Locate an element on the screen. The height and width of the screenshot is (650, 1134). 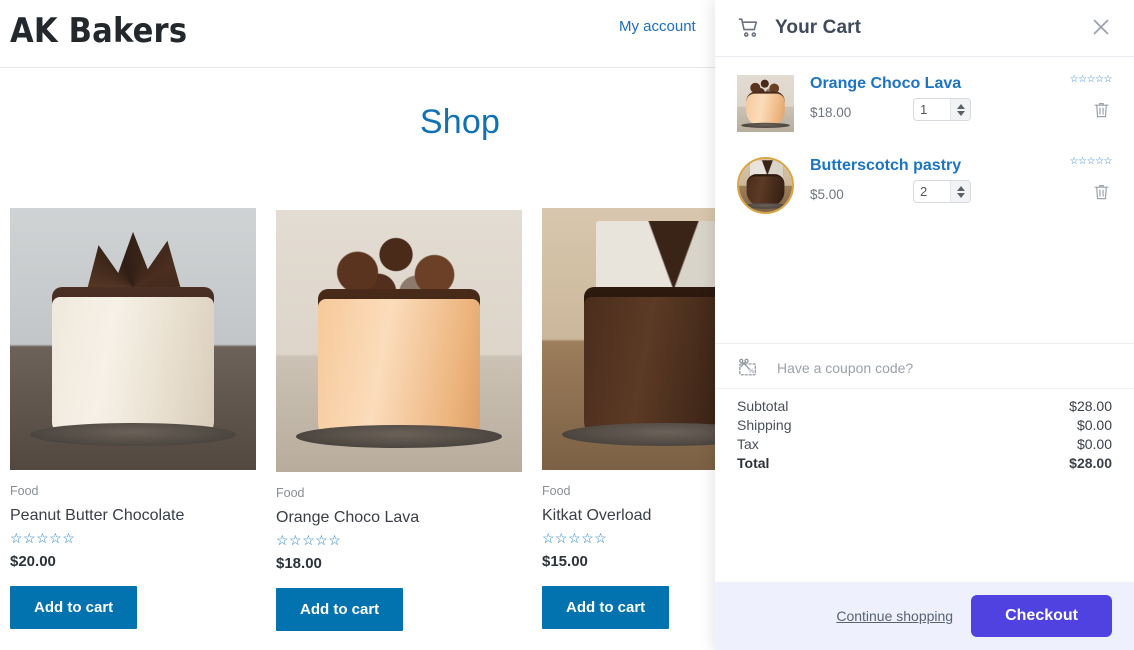
cart-item: Orange Choco Lava $18.00 ☆☆☆☆☆ is located at coordinates (924, 110).